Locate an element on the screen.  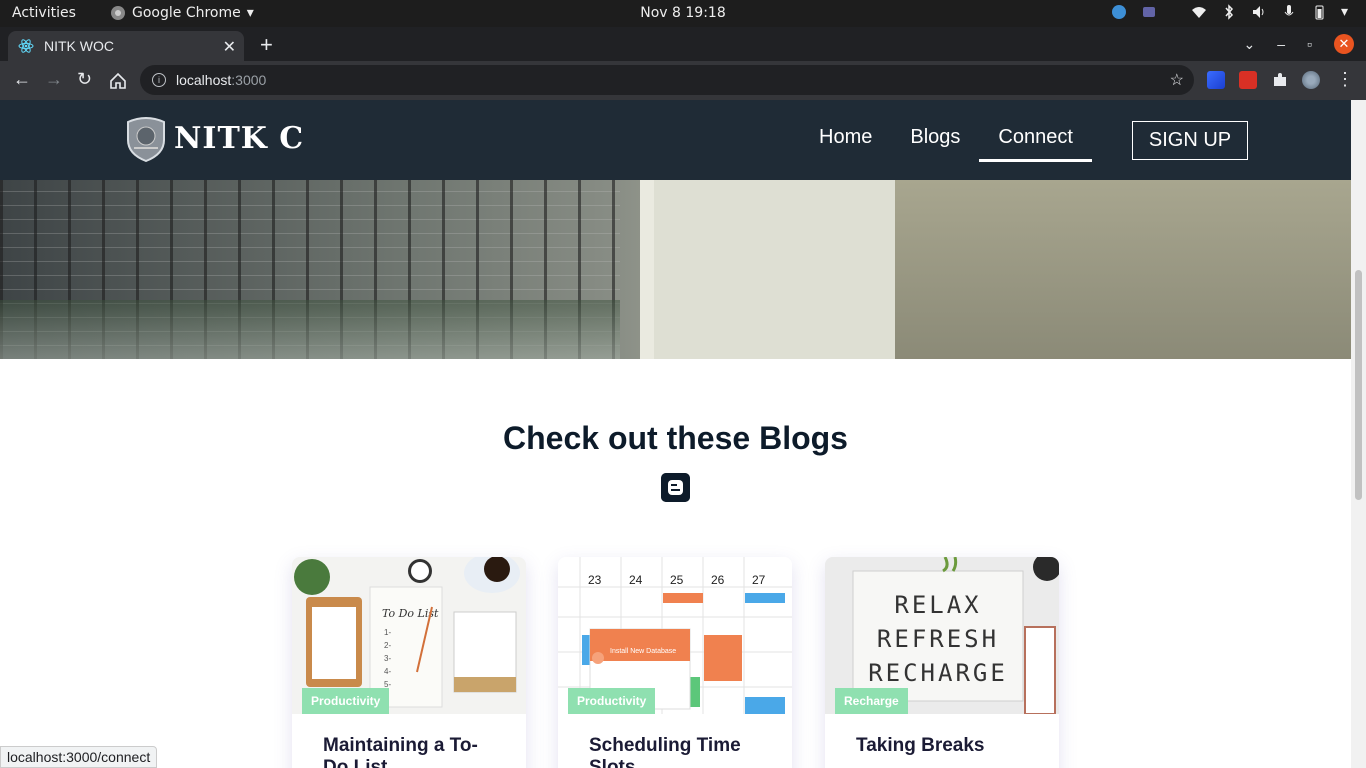
tab-title: NITK WOC is located at coordinates (79, 46).